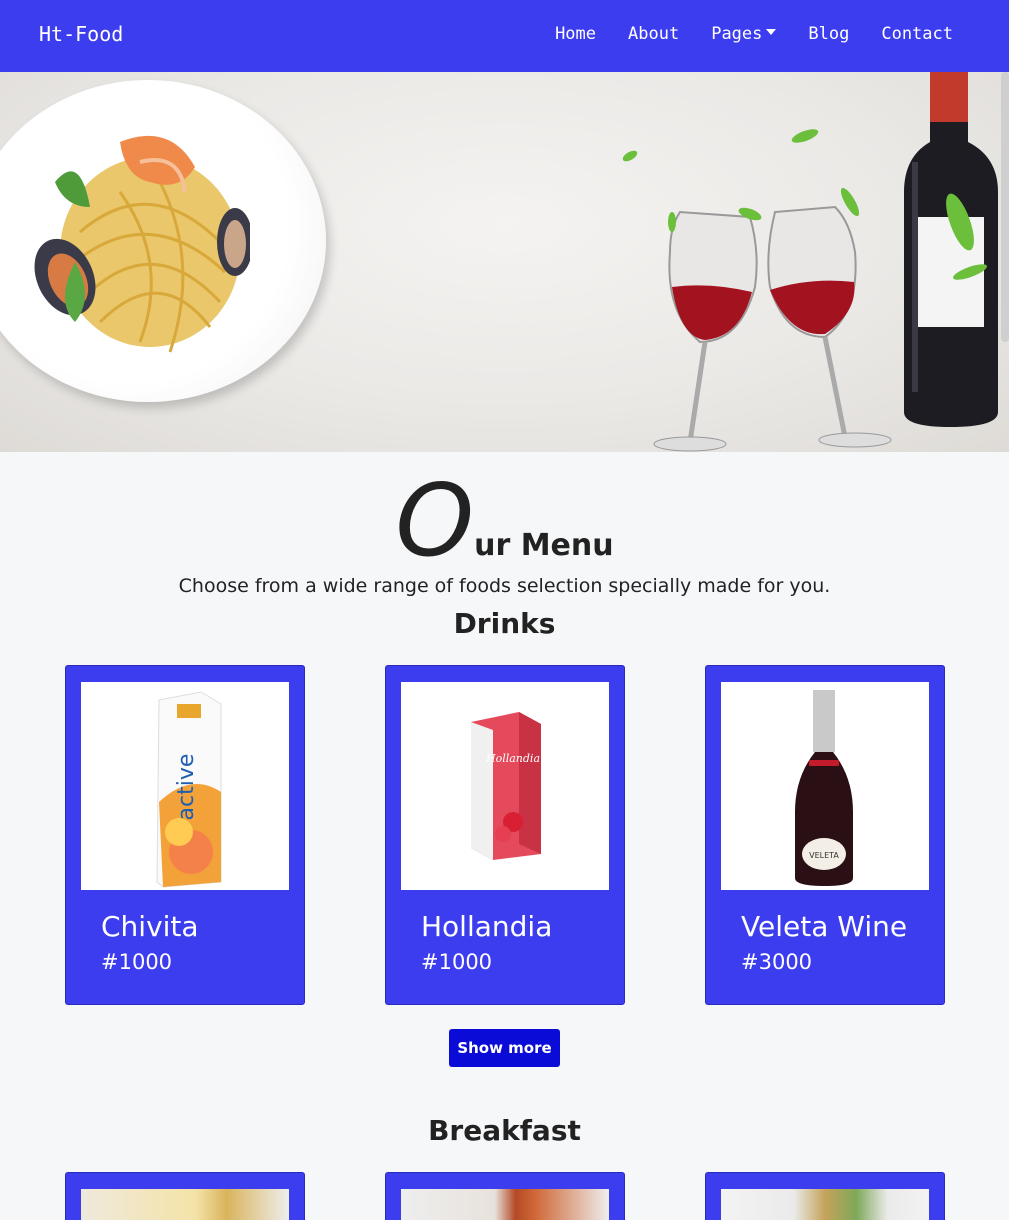 Image resolution: width=1009 pixels, height=1220 pixels. Describe the element at coordinates (504, 520) in the screenshot. I see `menu-title: Our Menu` at that location.